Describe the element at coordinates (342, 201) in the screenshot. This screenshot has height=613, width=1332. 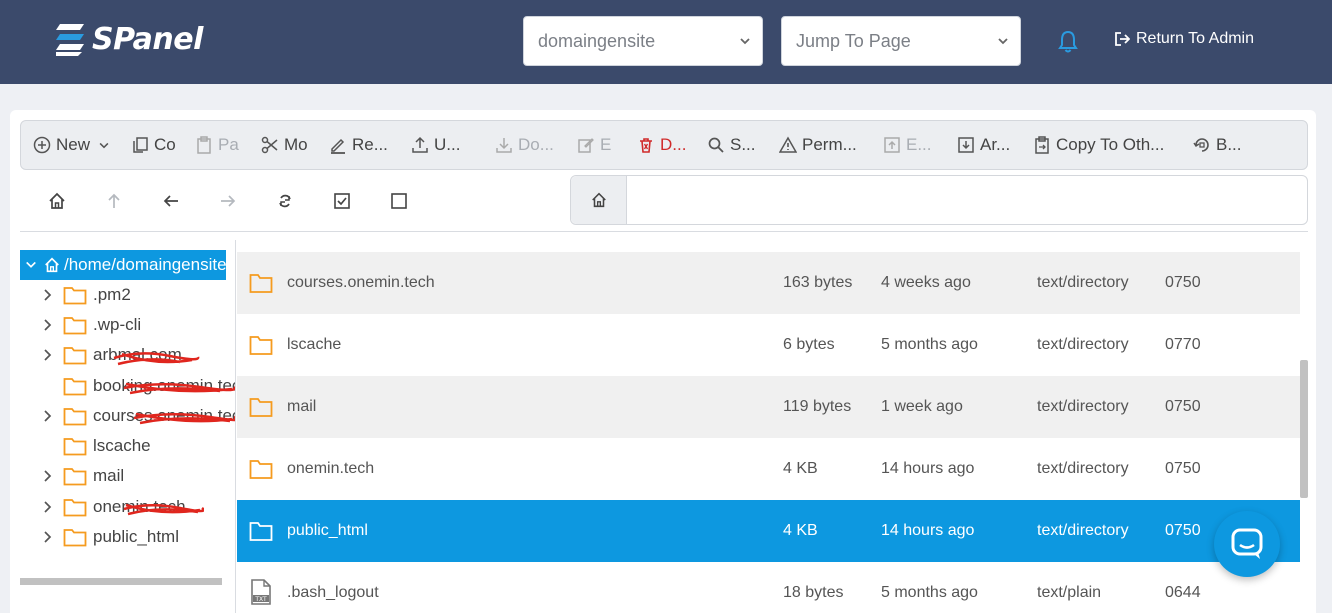
I see `select-all-checkbox-icon` at that location.